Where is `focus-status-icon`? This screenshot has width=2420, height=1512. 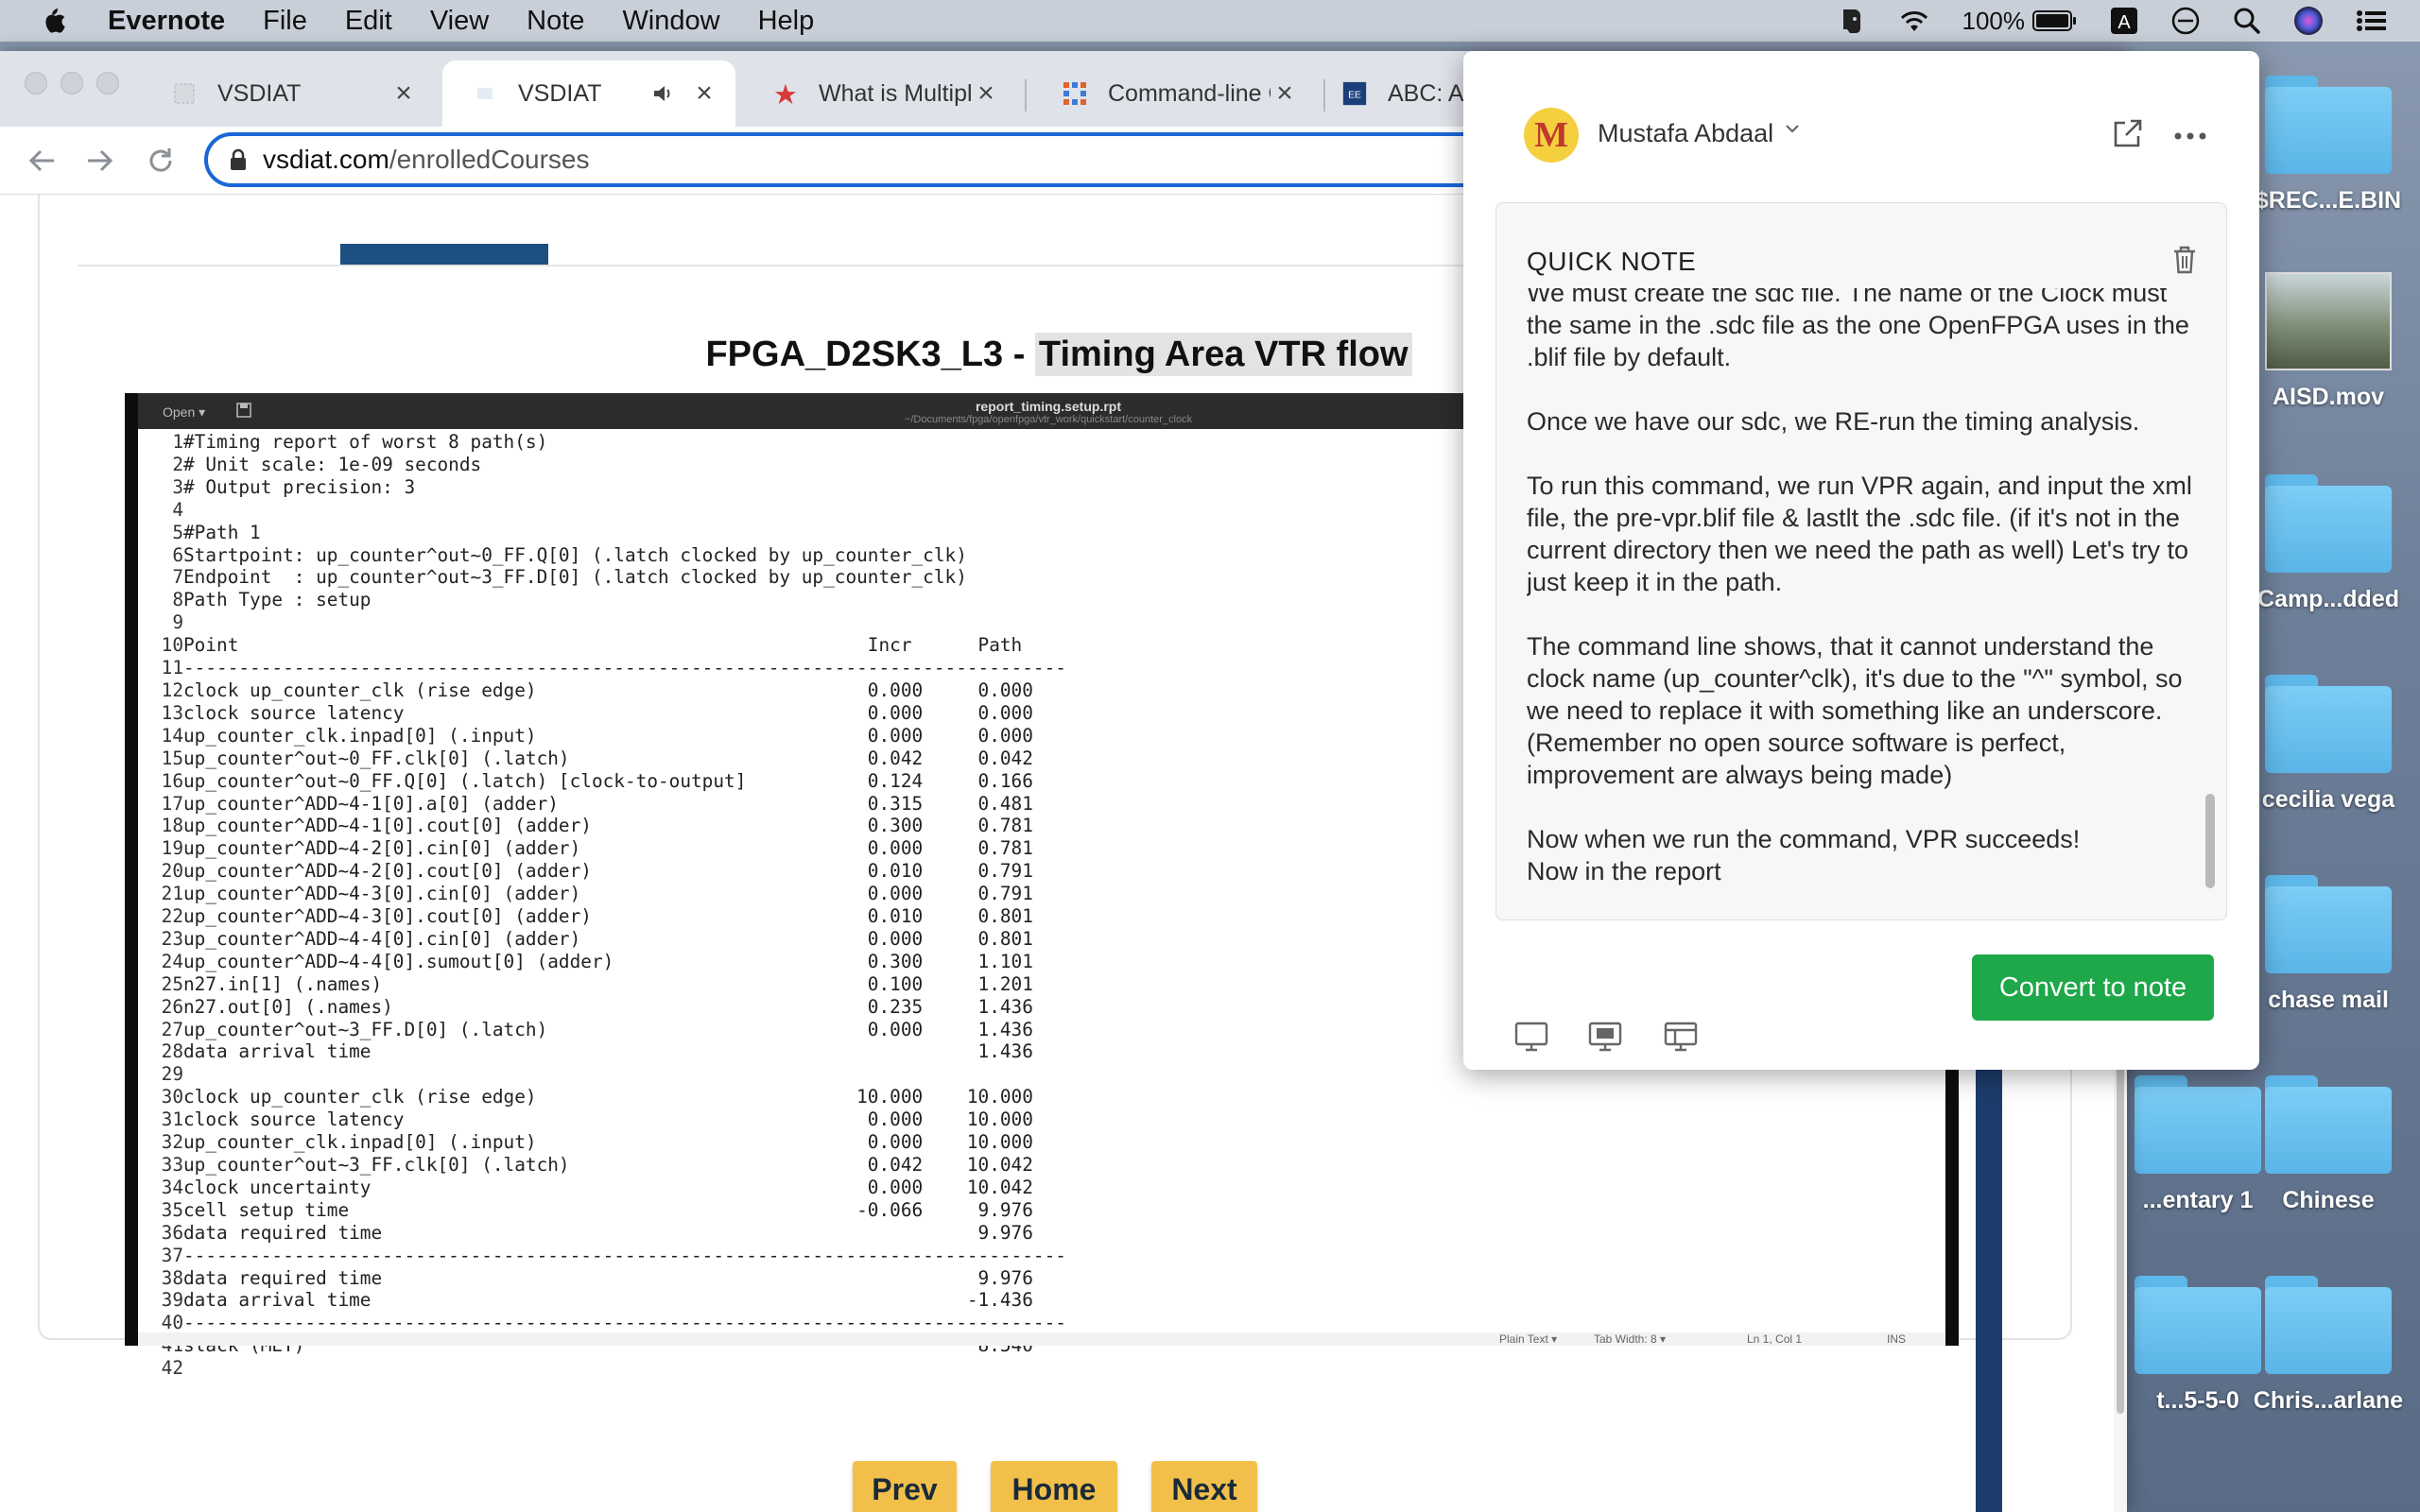
focus-status-icon is located at coordinates (2185, 21).